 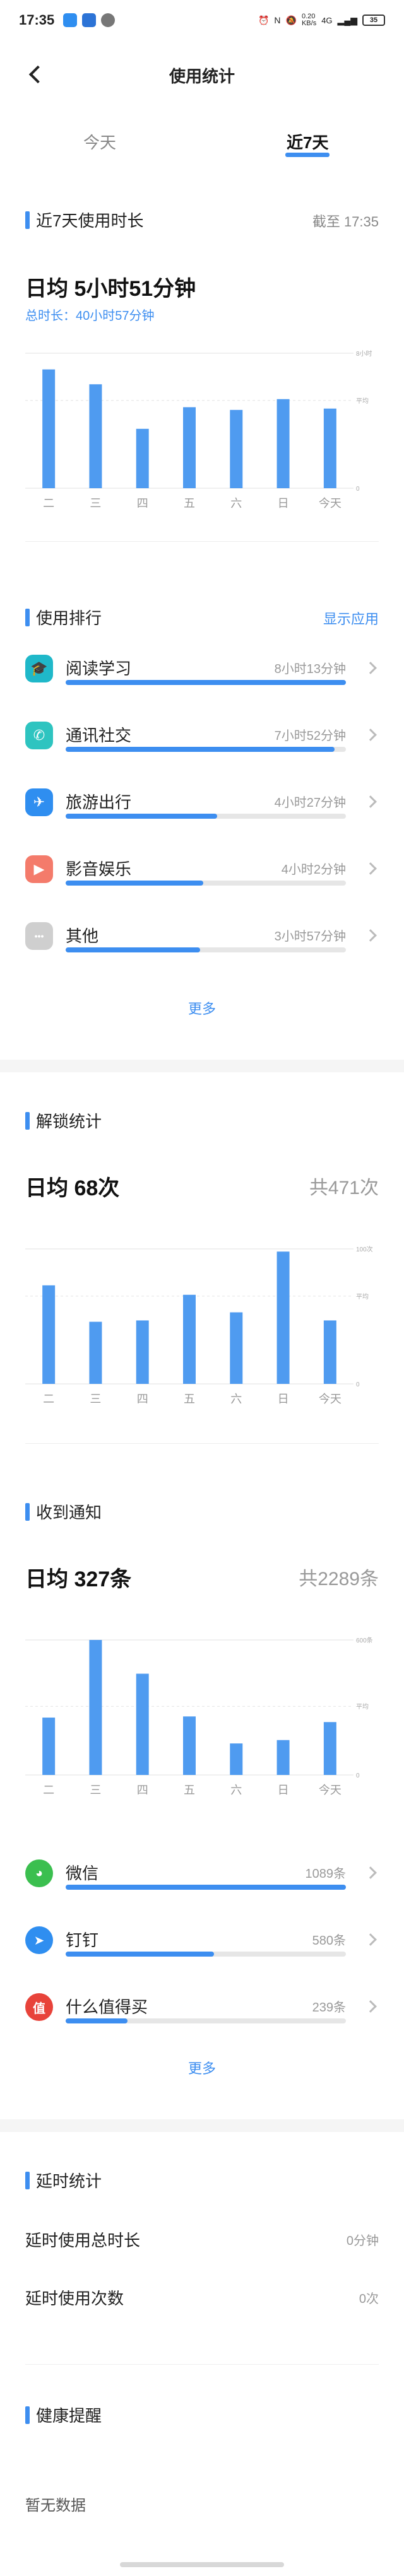 I want to click on x-tick-label: 二, so click(x=48, y=503).